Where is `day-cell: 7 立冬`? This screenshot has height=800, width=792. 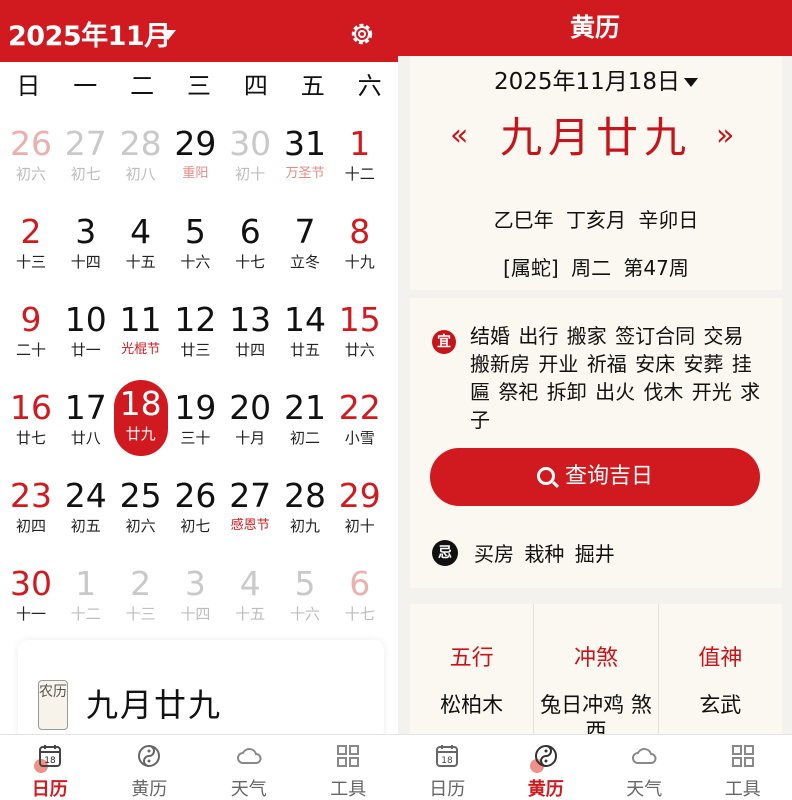
day-cell: 7 立冬 is located at coordinates (305, 241).